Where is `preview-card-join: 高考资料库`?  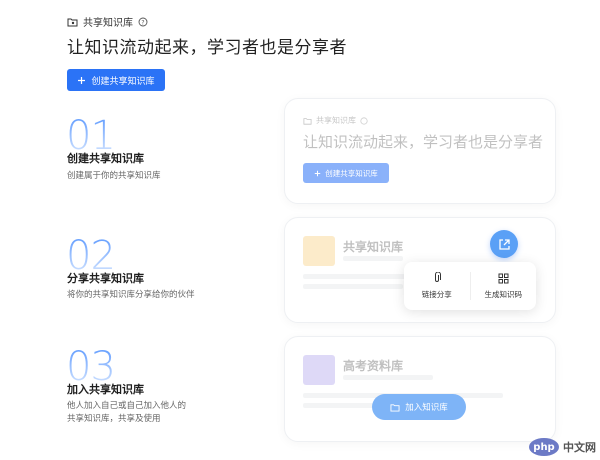 preview-card-join: 高考资料库 is located at coordinates (420, 389).